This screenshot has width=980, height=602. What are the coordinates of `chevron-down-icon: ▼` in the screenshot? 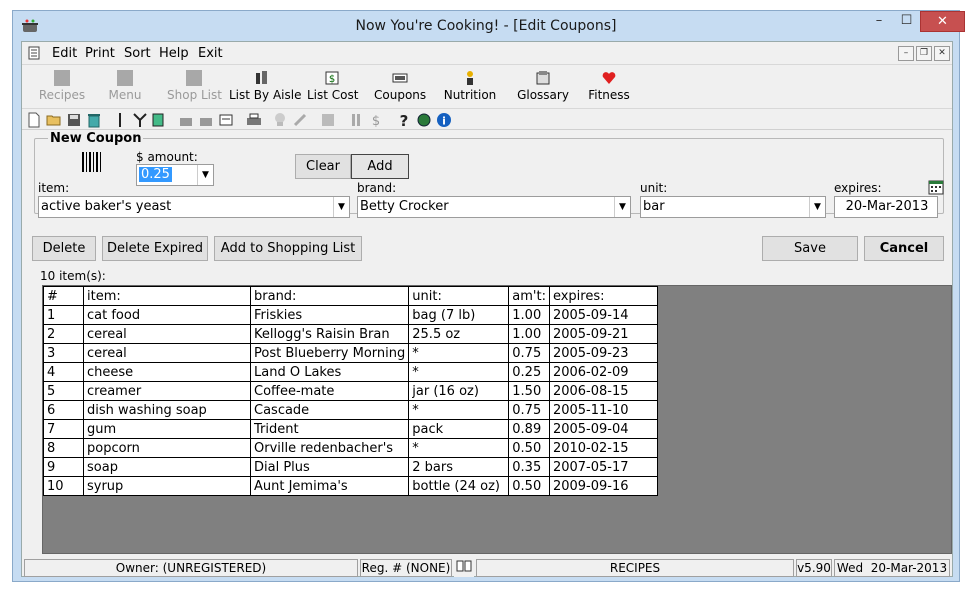 It's located at (341, 207).